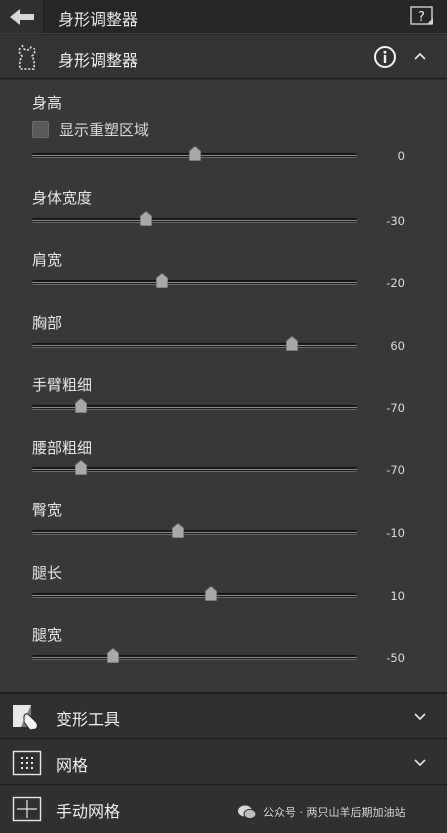  I want to click on chest-slider-thumb, so click(292, 343).